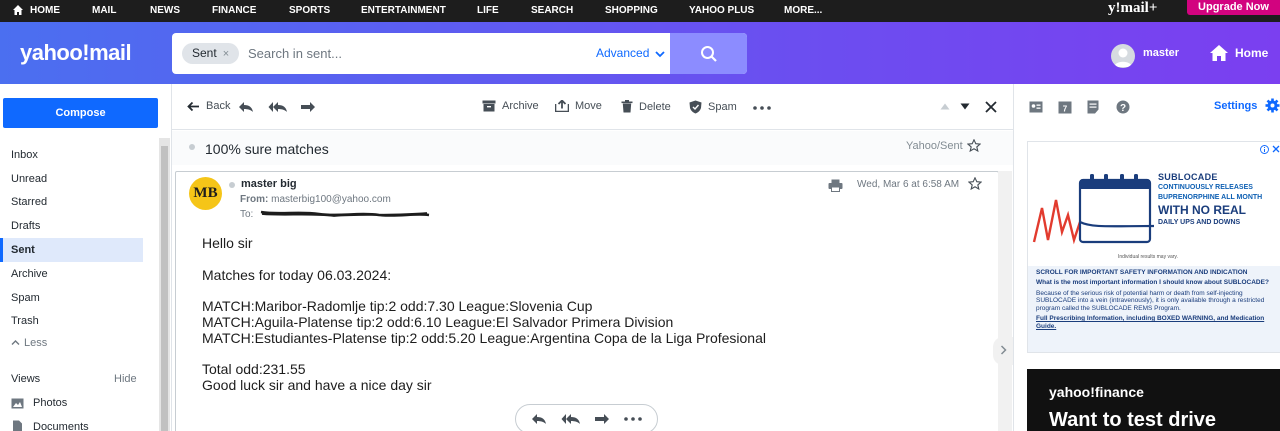 Image resolution: width=1280 pixels, height=431 pixels. Describe the element at coordinates (1148, 257) in the screenshot. I see `ad-disclaimer: Individual results may vary.` at that location.